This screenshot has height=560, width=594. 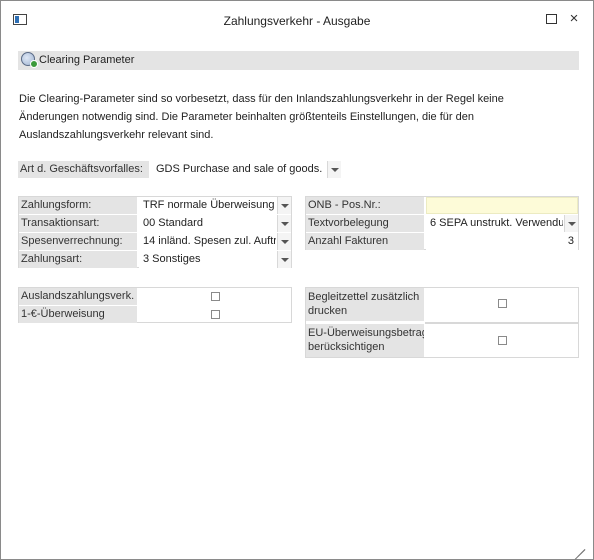 I want to click on begleitzettel-label-line: Begleitzettel zusätzlich, so click(x=364, y=297).